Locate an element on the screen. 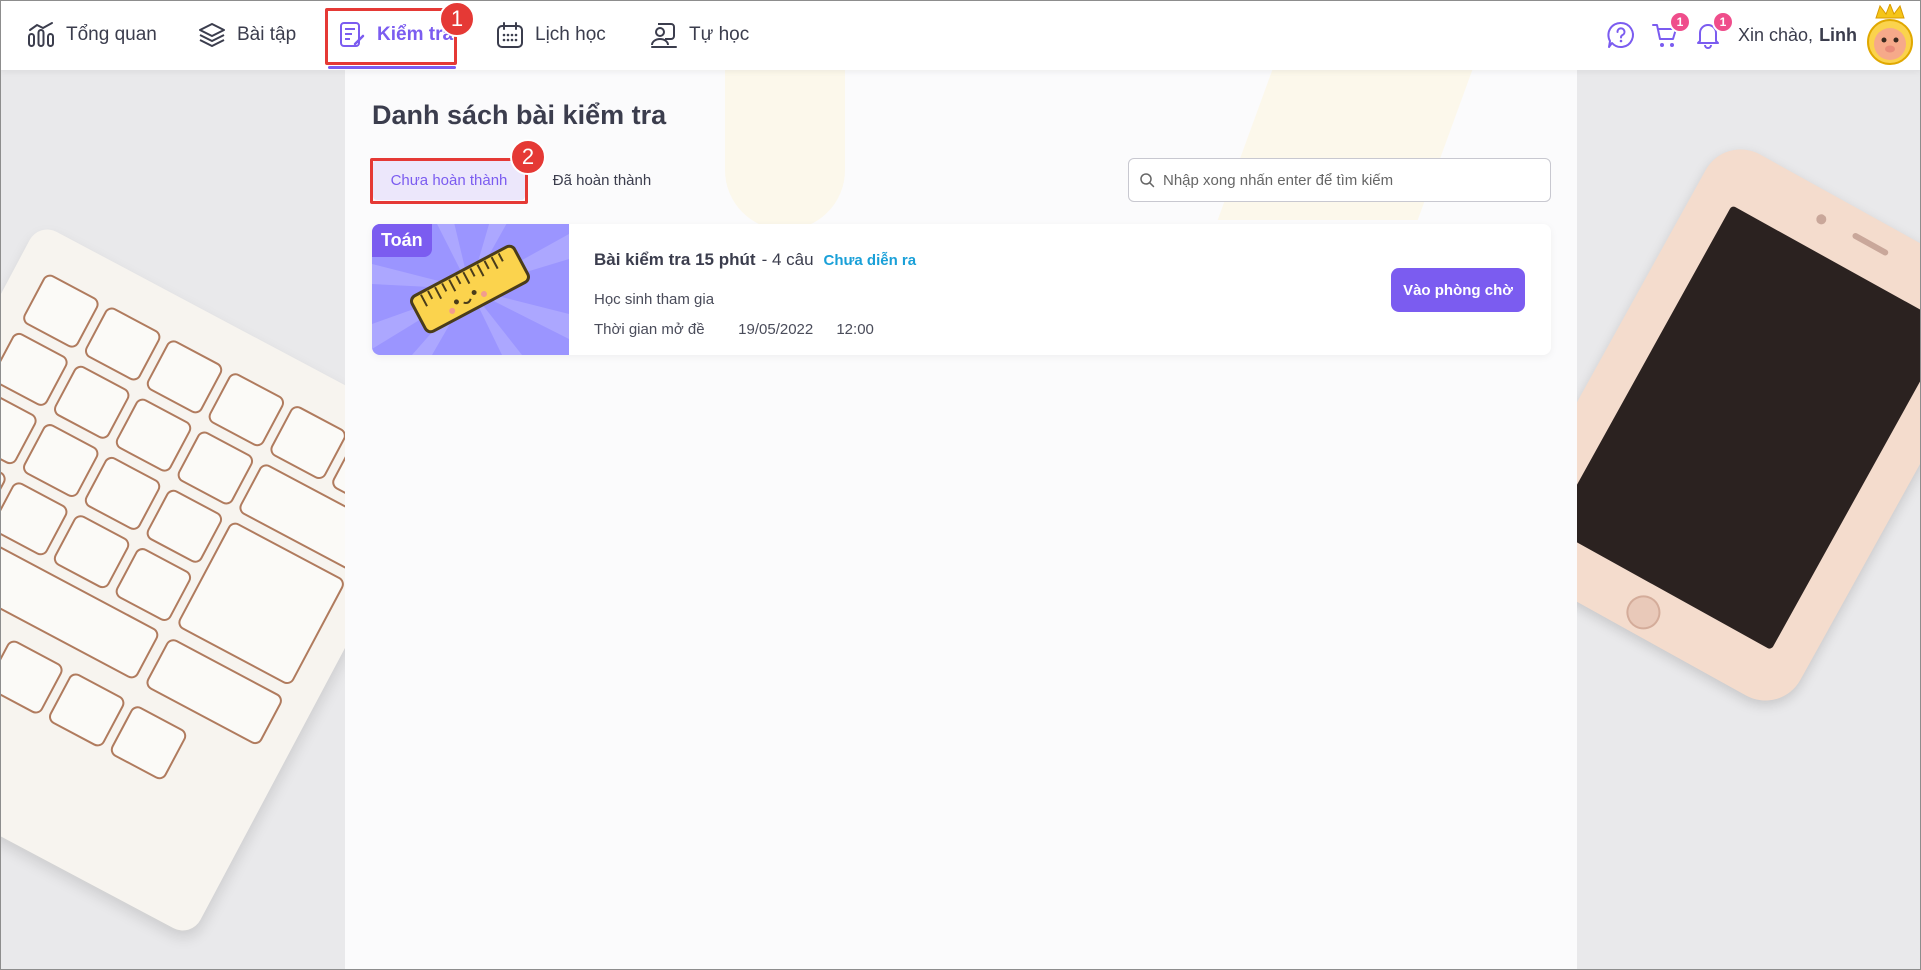  user-greeting: Xin chào, Linh is located at coordinates (1797, 35).